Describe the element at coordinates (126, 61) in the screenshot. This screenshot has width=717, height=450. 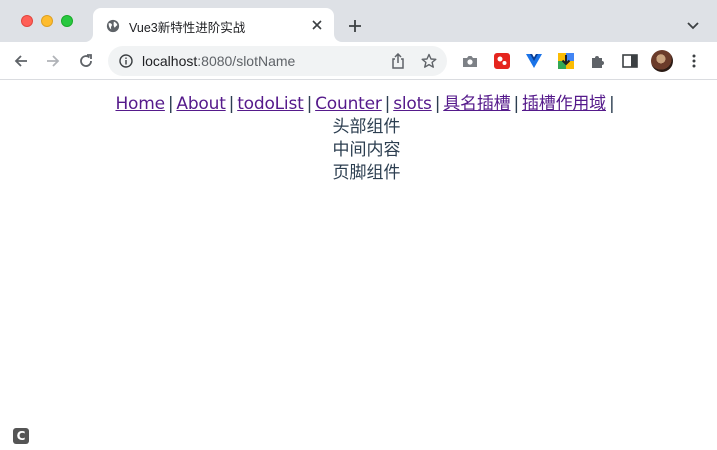
I see `site-info-icon` at that location.